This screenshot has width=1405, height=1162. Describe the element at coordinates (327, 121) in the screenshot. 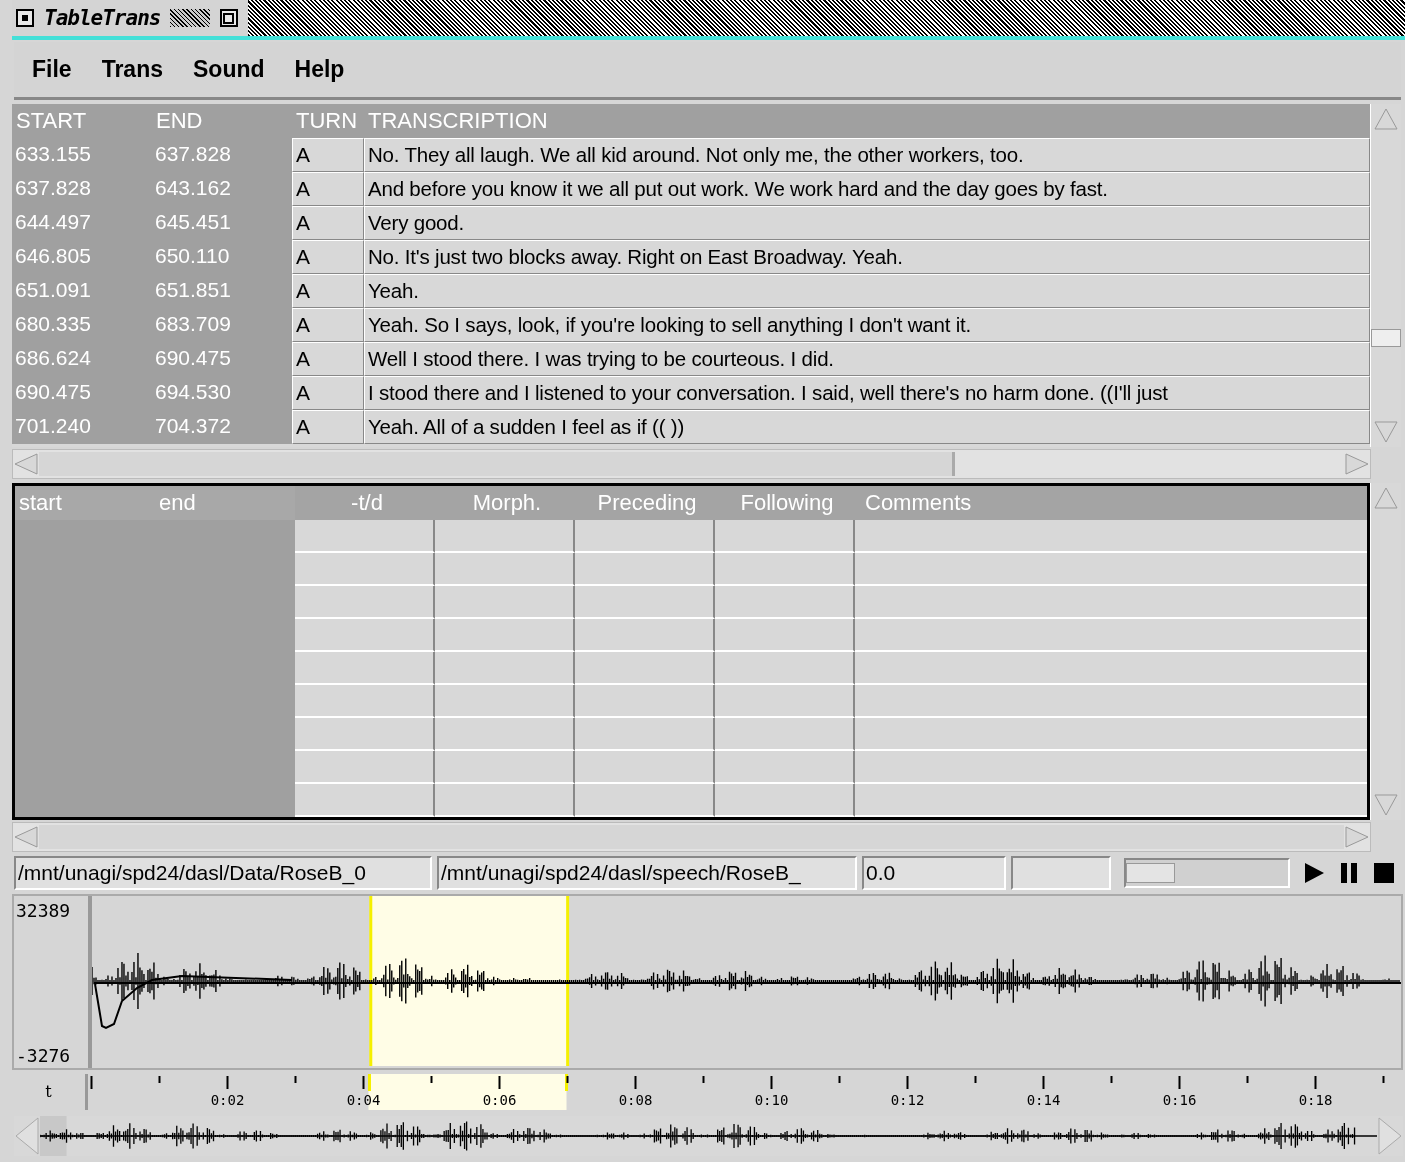

I see `column-header: TURN` at that location.